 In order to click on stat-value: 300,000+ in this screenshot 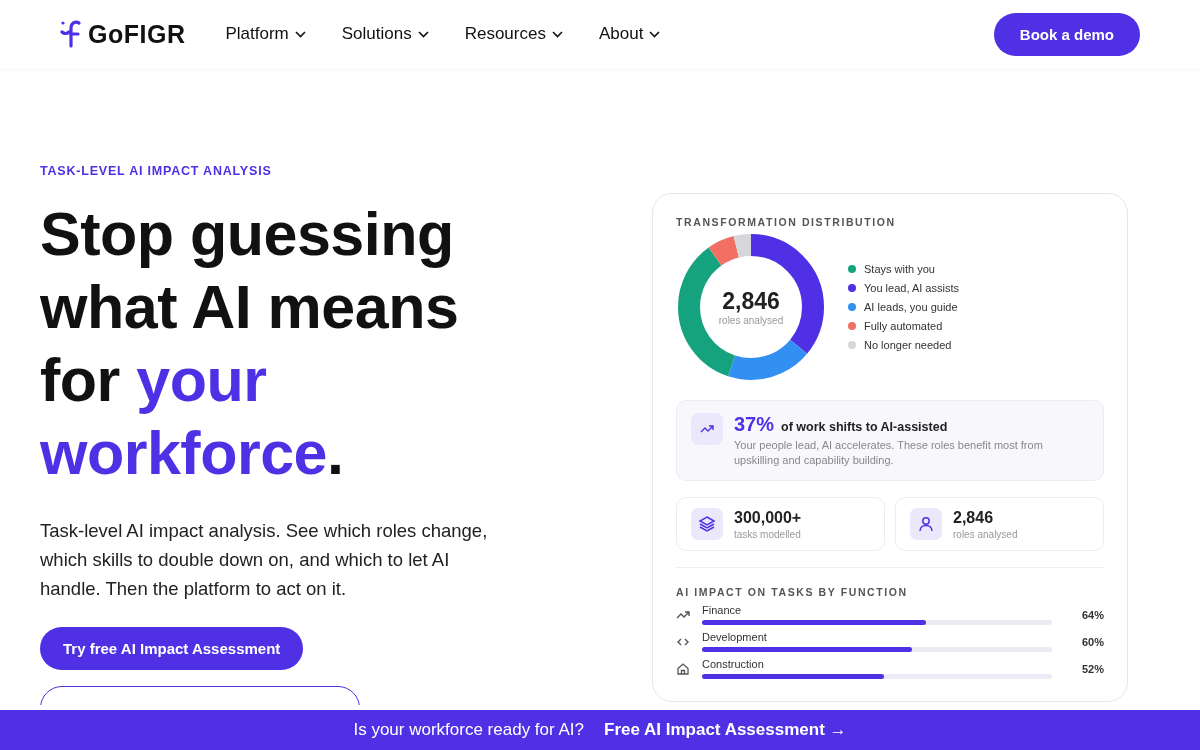, I will do `click(768, 517)`.